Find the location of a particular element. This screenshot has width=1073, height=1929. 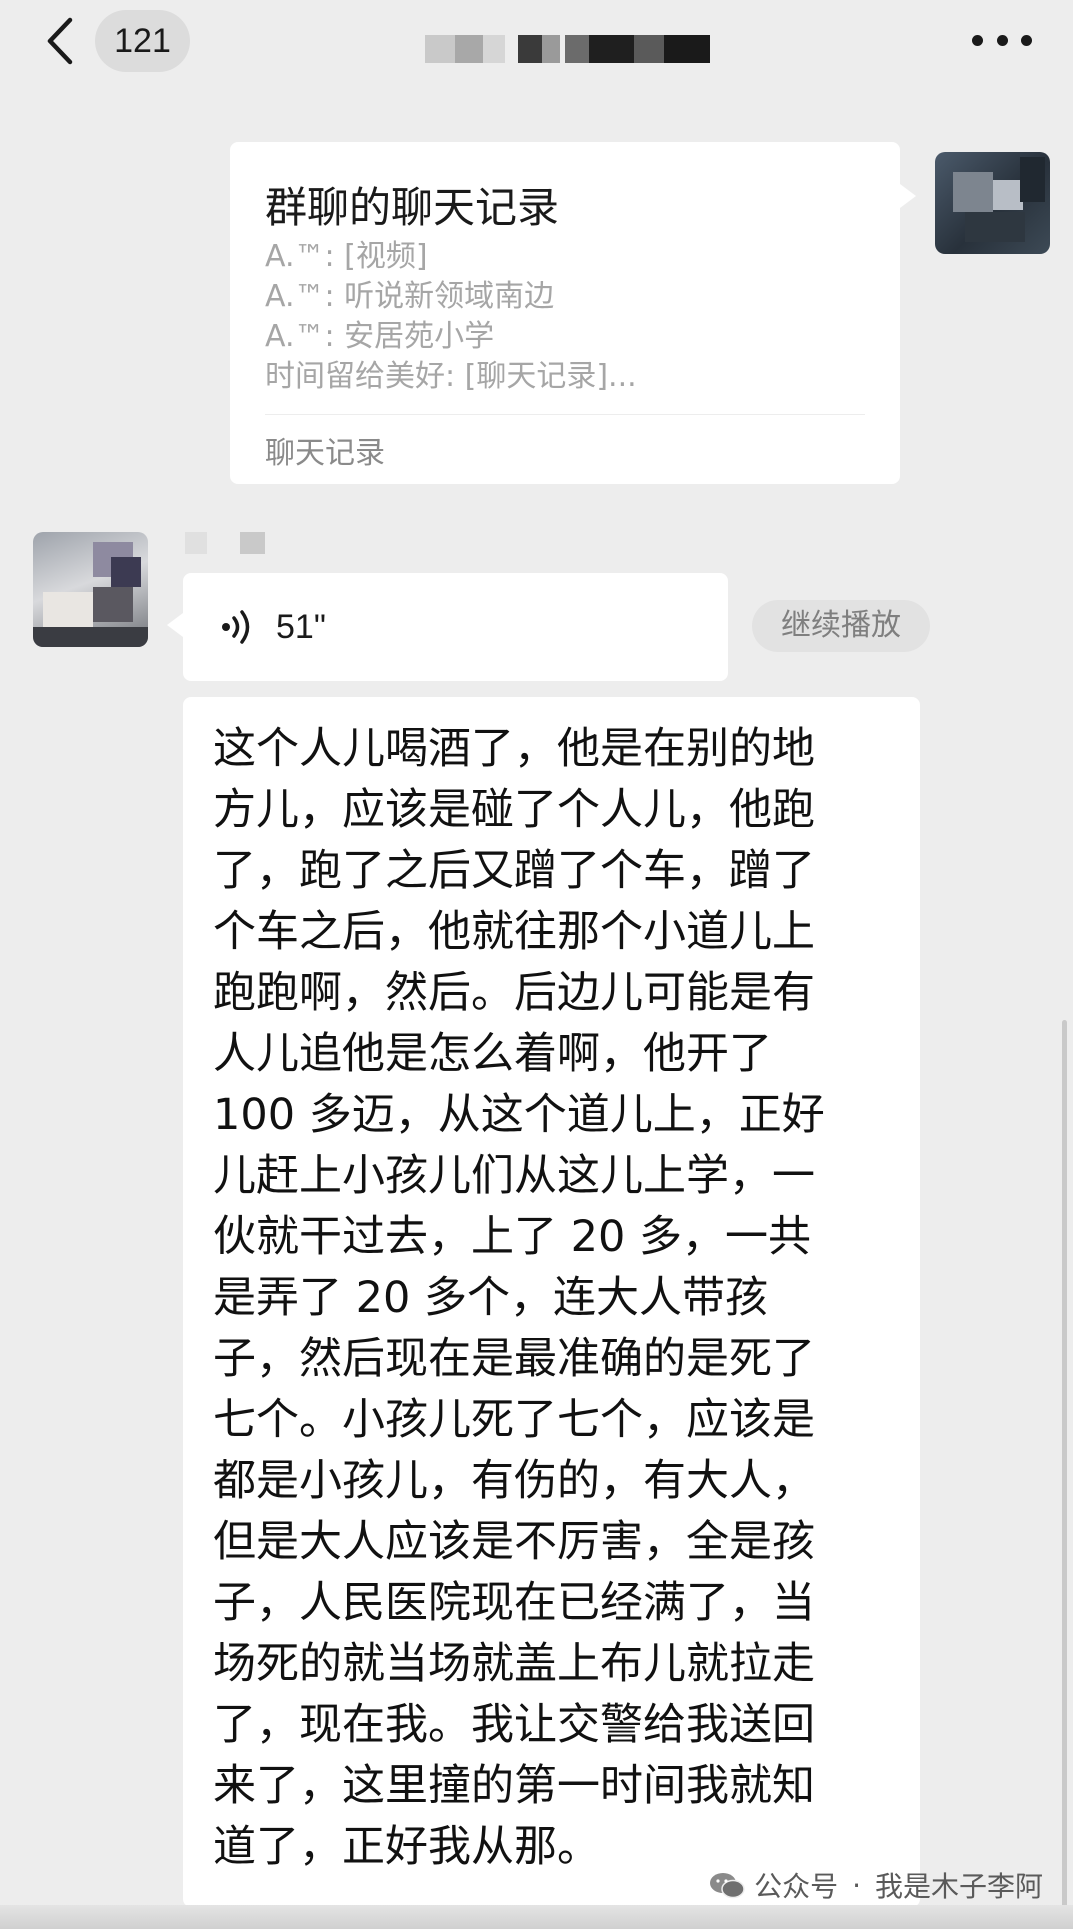

chat-record-line: A.™: 听说新领域南边 is located at coordinates (410, 296).